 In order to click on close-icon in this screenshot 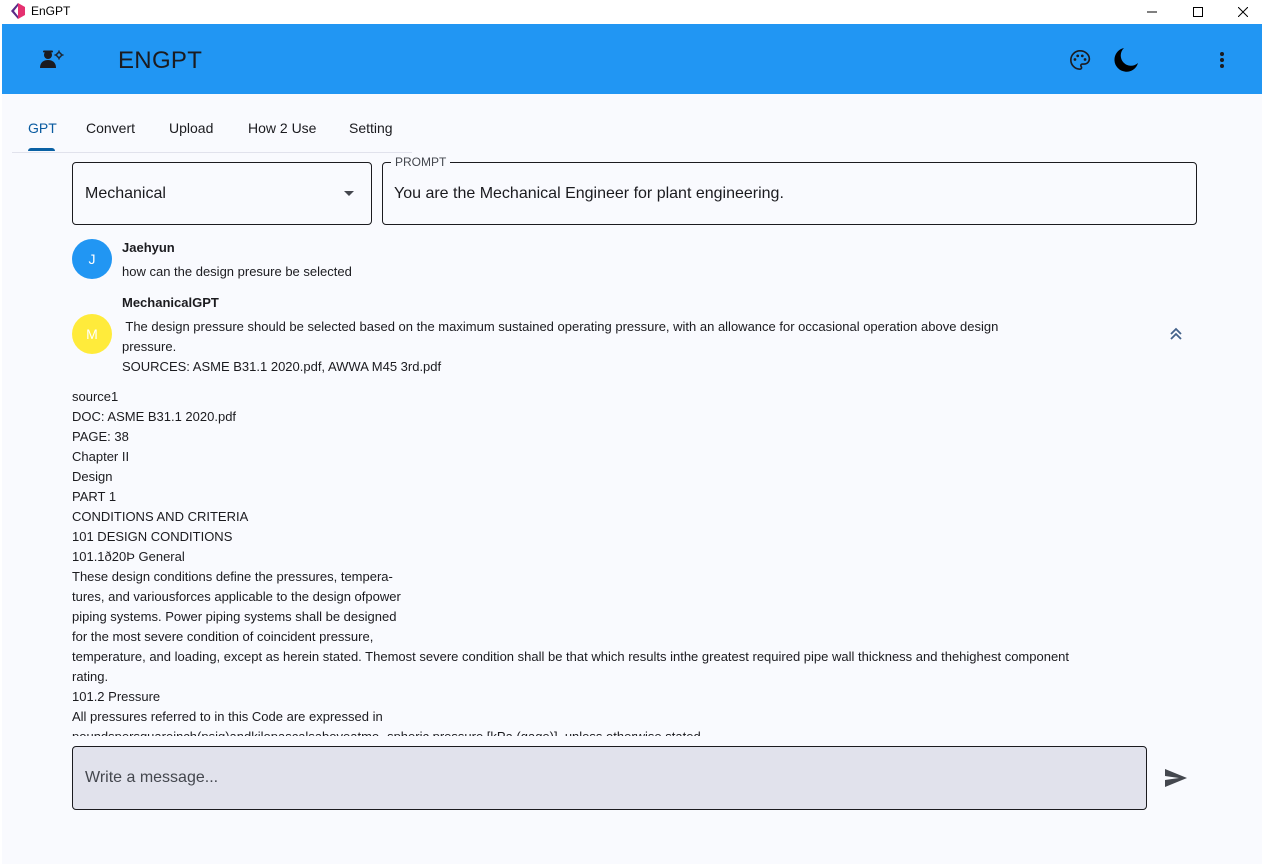, I will do `click(1243, 12)`.